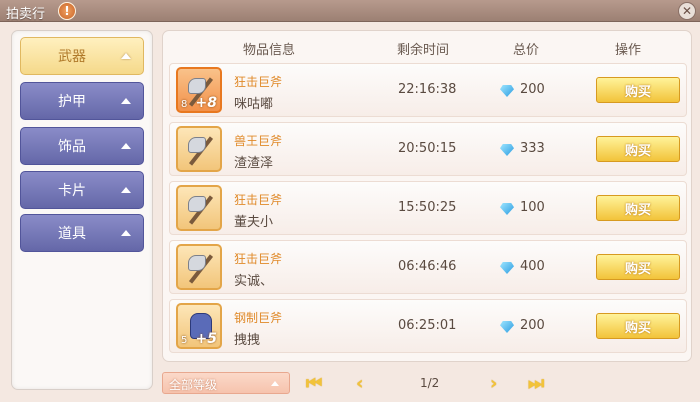 The height and width of the screenshot is (402, 700). I want to click on category-armor: 护甲, so click(82, 101).